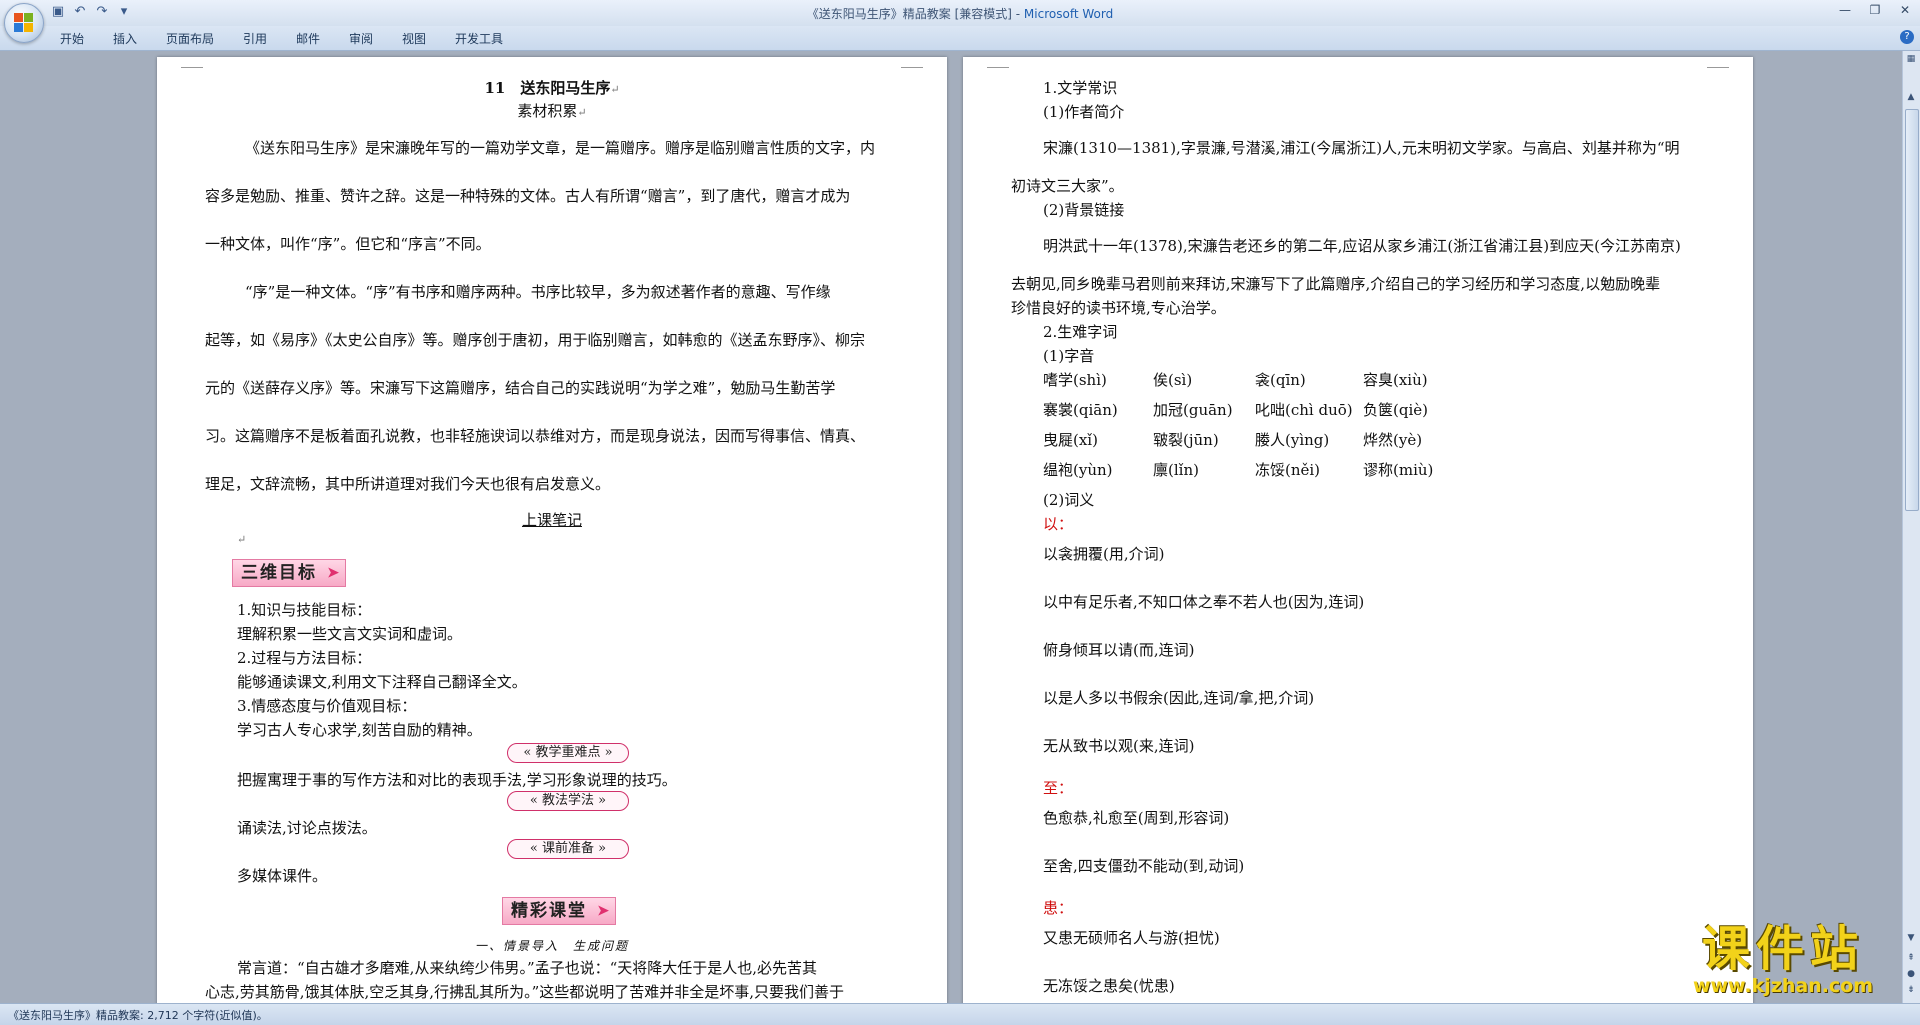  What do you see at coordinates (1783, 961) in the screenshot?
I see `site-watermark: 课件站 www.kjzhan.com` at bounding box center [1783, 961].